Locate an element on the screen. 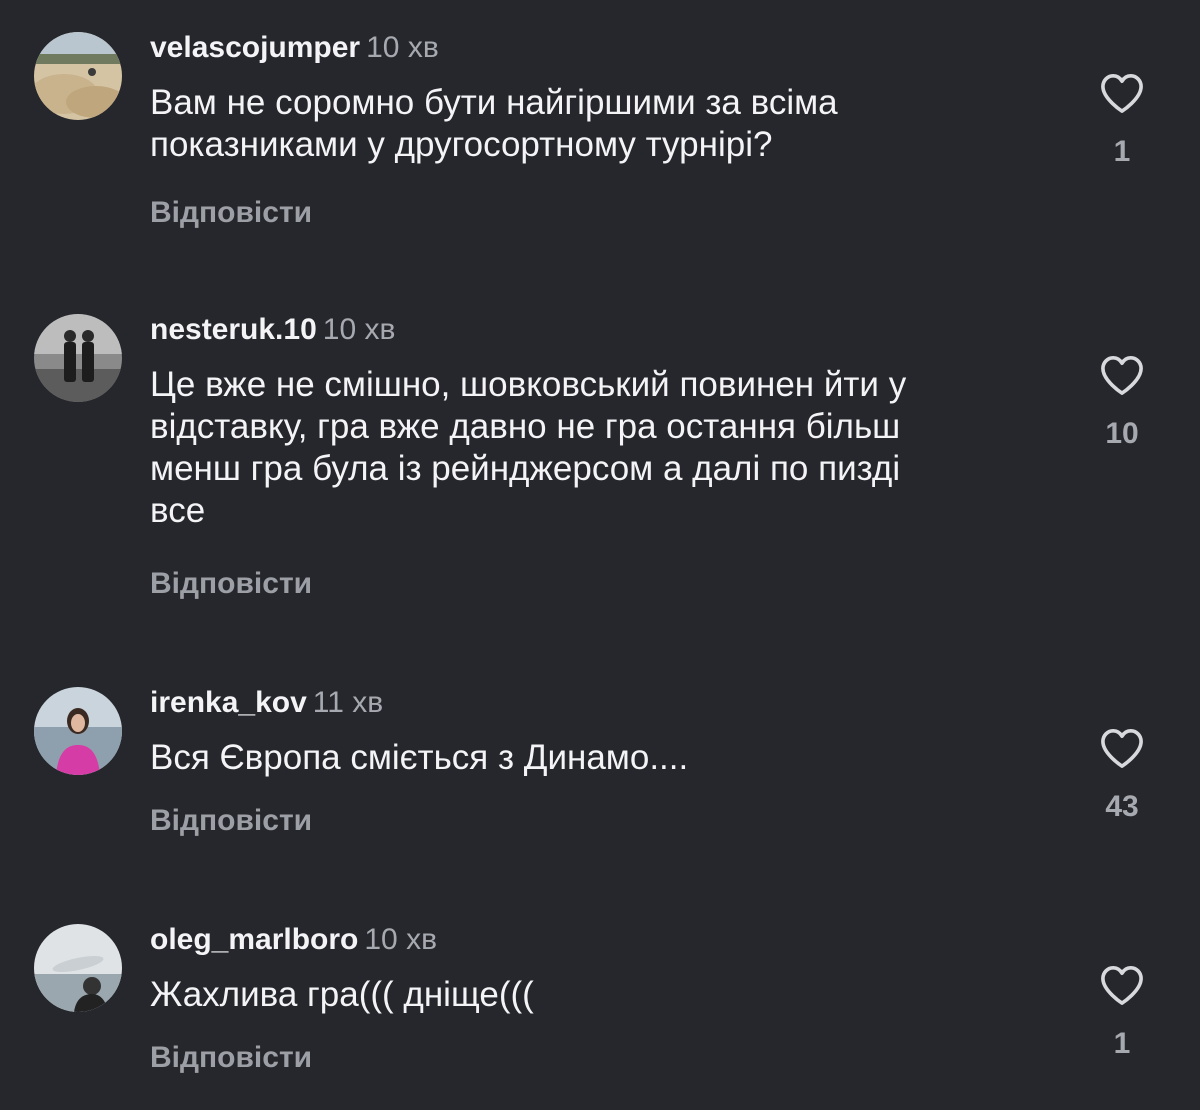 The image size is (1200, 1110). like-count: 43 is located at coordinates (1122, 806).